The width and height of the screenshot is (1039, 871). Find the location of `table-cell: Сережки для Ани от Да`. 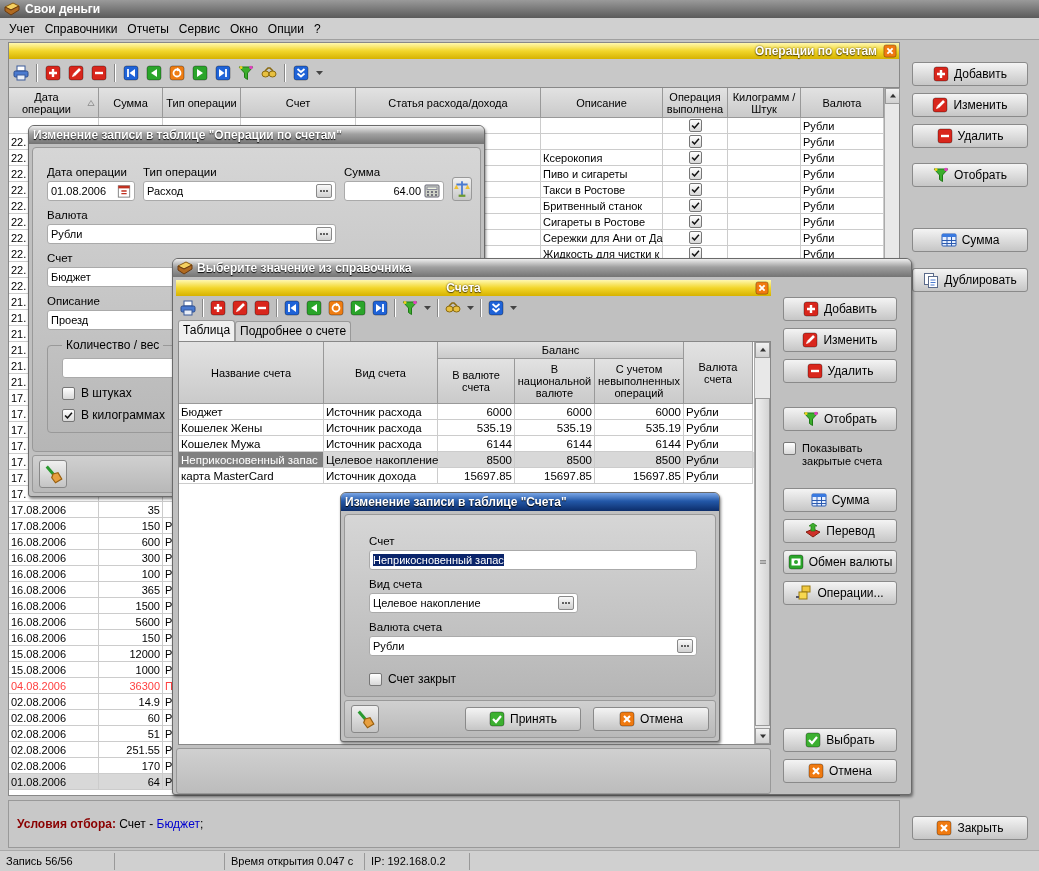

table-cell: Сережки для Ани от Да is located at coordinates (602, 238).